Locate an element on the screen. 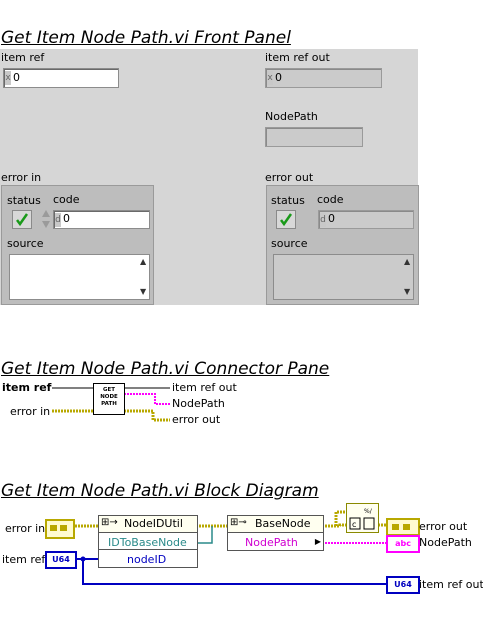 This screenshot has height=618, width=483. clear-errors-node: c %/ is located at coordinates (362, 518).